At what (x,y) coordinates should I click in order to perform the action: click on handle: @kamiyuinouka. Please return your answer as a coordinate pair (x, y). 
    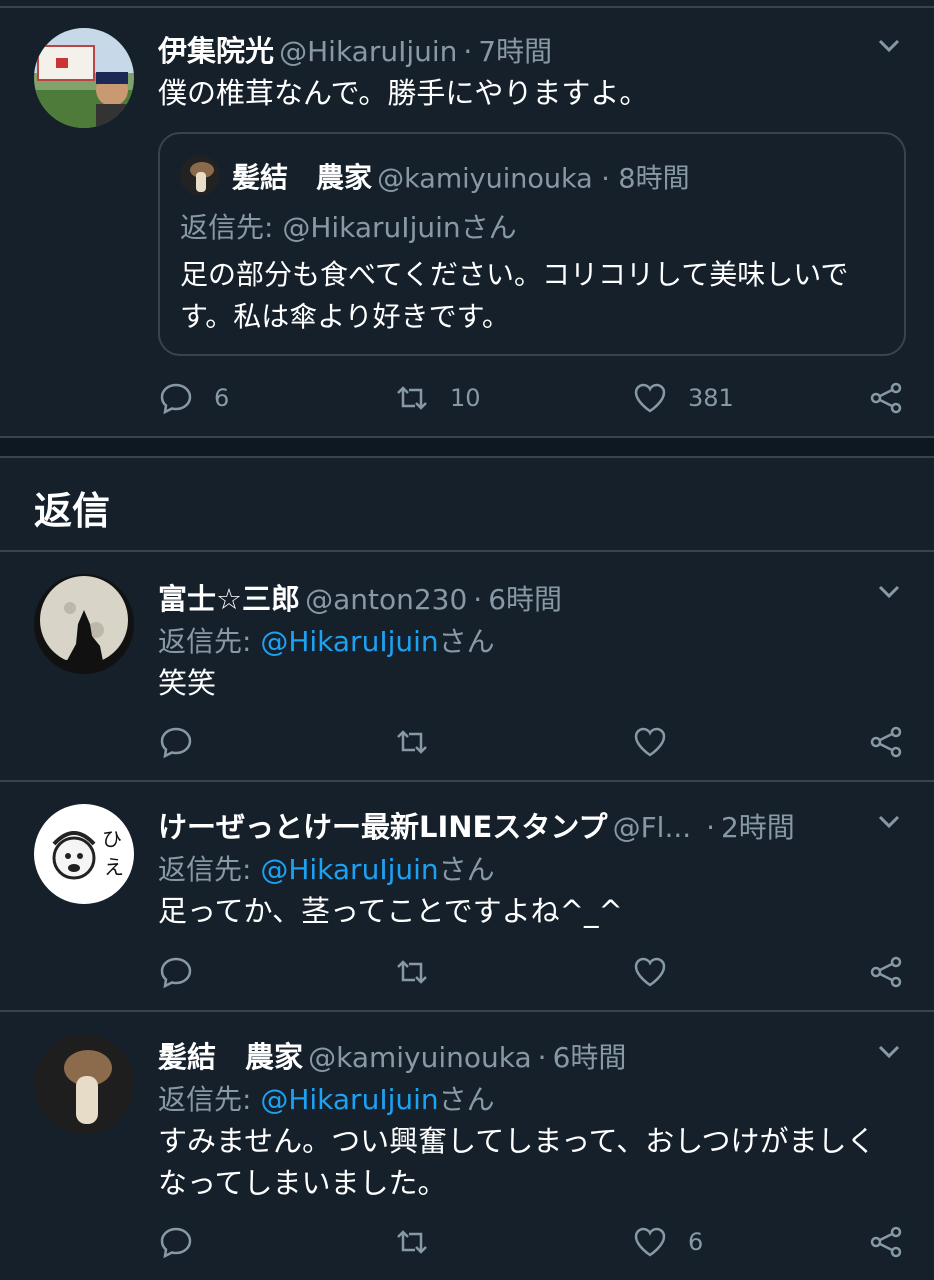
    Looking at the image, I should click on (420, 1057).